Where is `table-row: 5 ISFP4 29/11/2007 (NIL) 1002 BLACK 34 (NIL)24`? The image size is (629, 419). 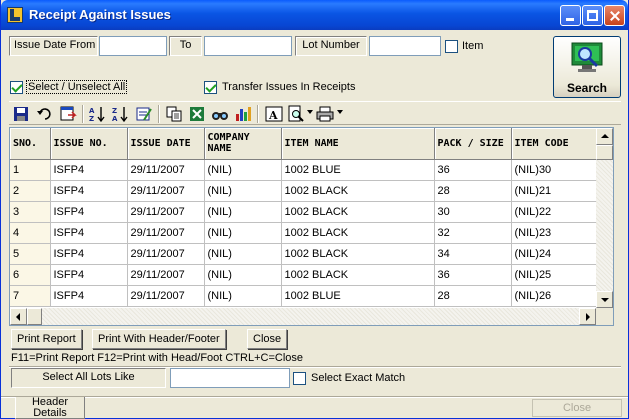 table-row: 5 ISFP4 29/11/2007 (NIL) 1002 BLACK 34 (NIL)24 is located at coordinates (303, 254).